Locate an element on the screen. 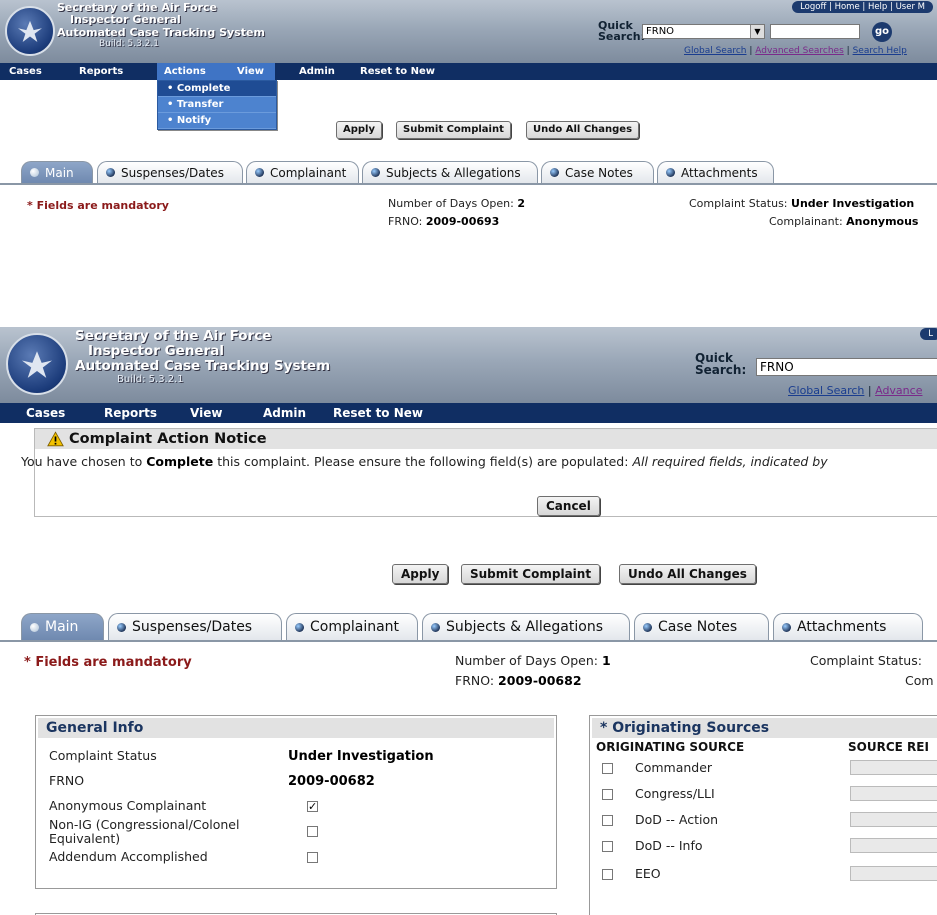 The height and width of the screenshot is (915, 937). congress-checkbox is located at coordinates (607, 794).